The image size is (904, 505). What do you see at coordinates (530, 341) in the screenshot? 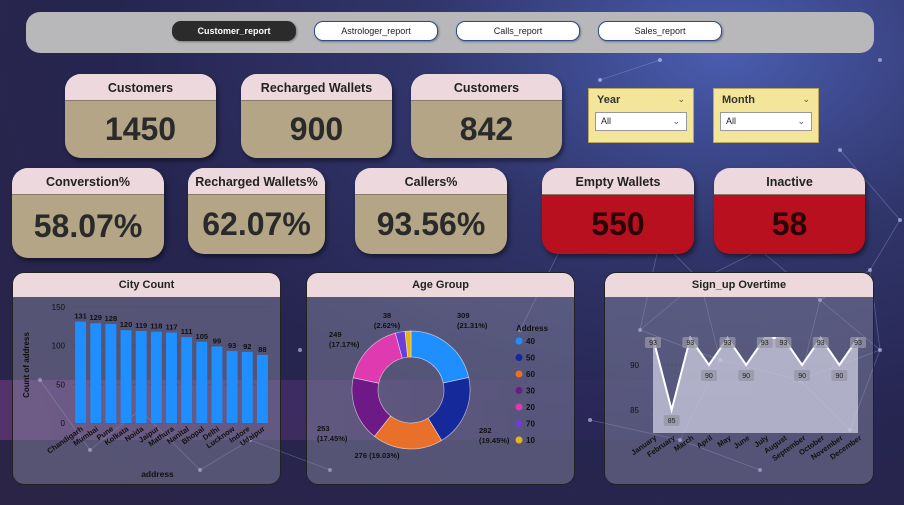
I see `legend-item-label: 40` at bounding box center [530, 341].